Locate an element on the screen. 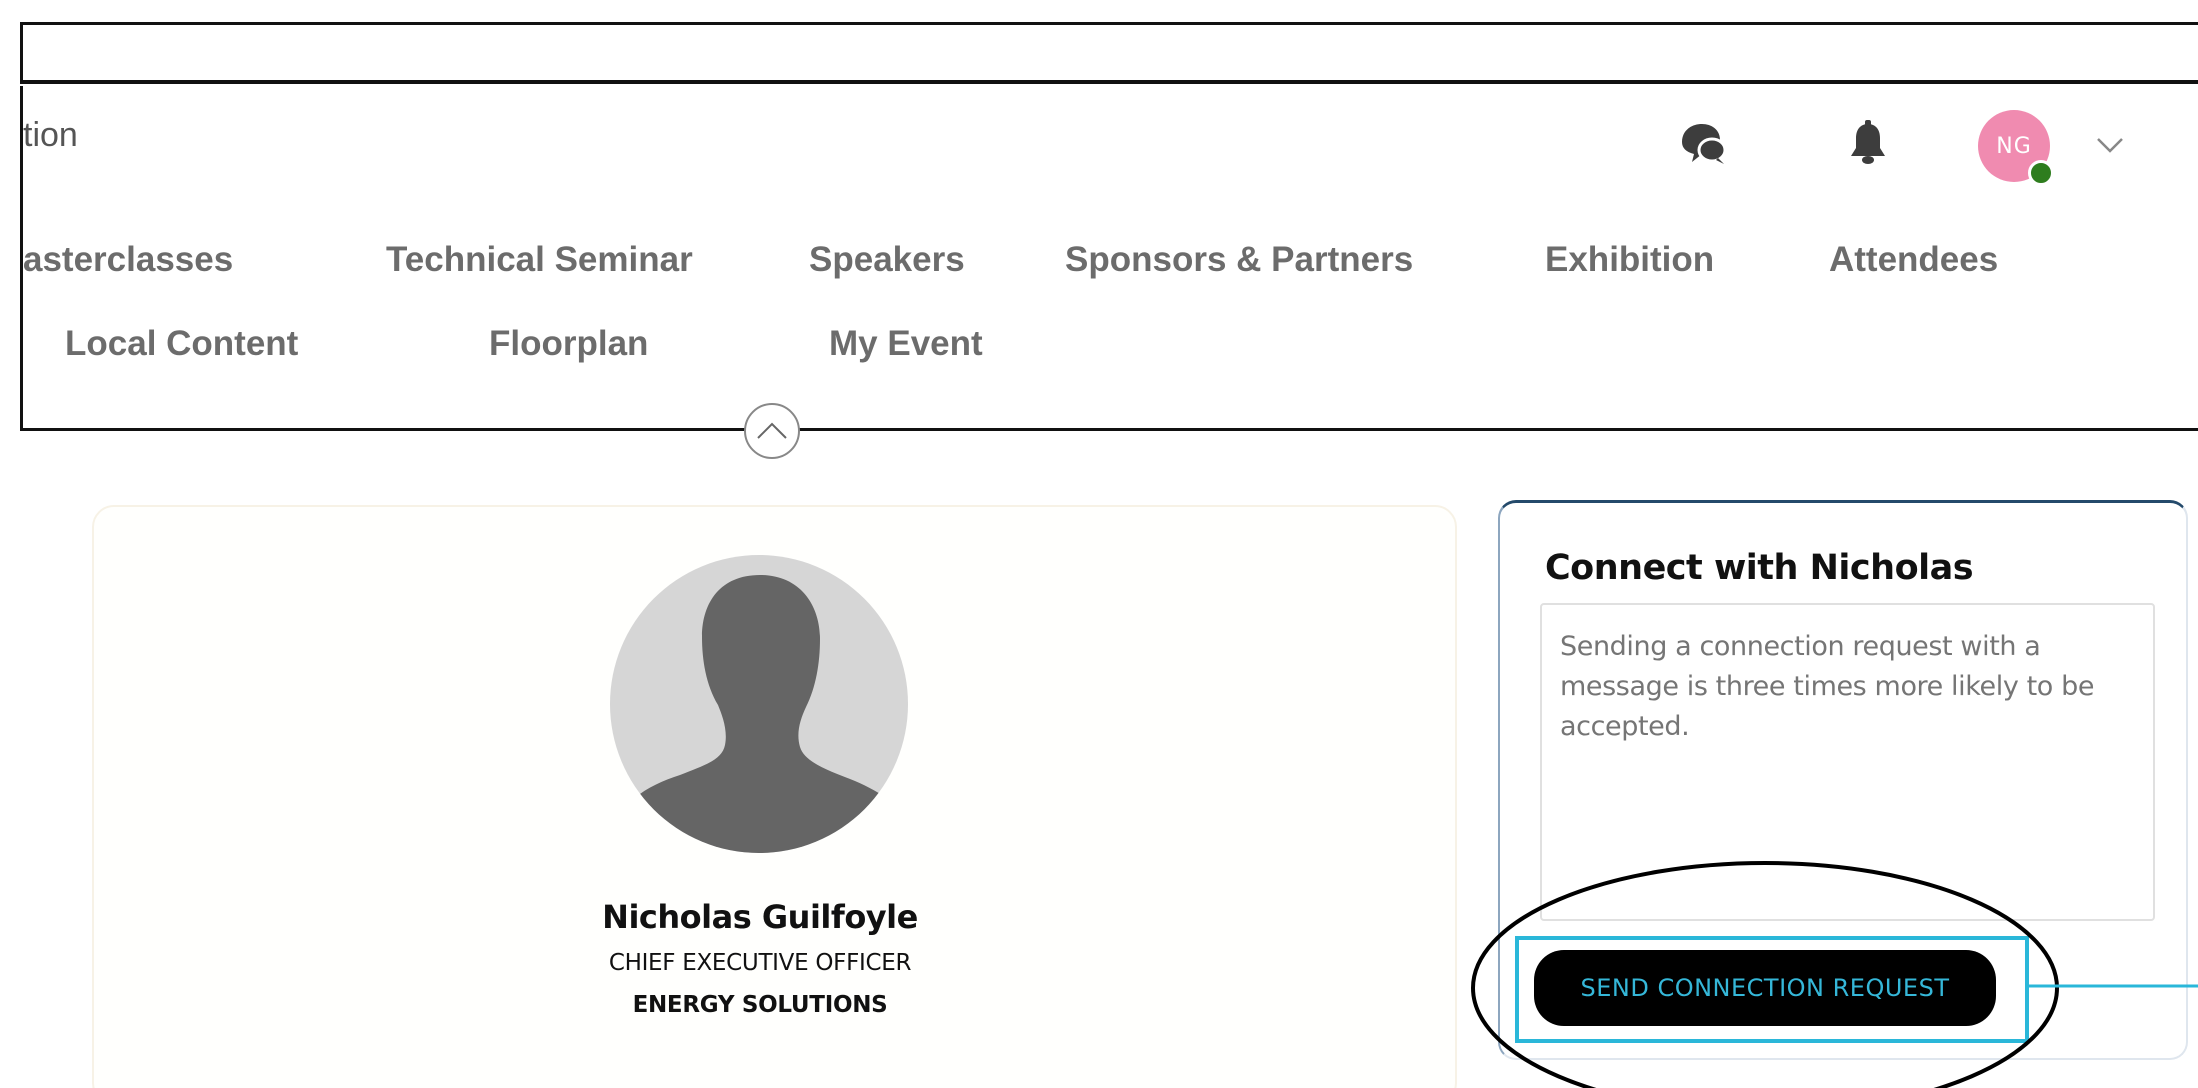 Image resolution: width=2198 pixels, height=1088 pixels. annotation-overlay is located at coordinates (1834, 974).